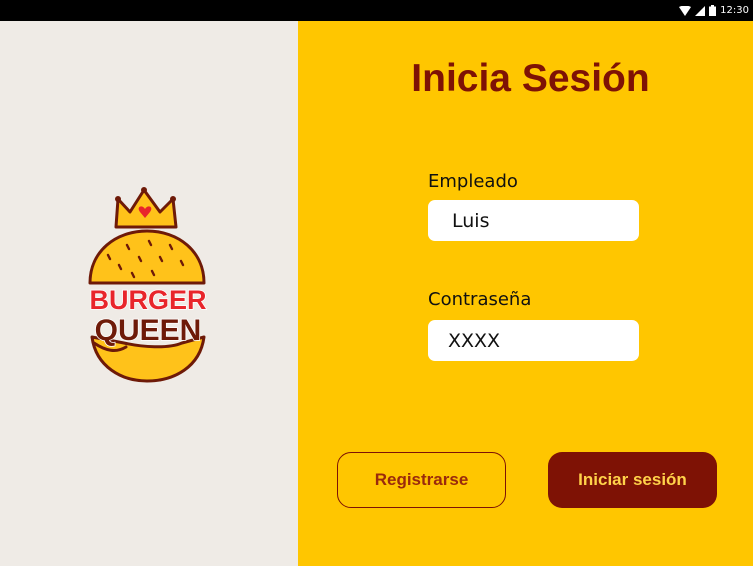  I want to click on burger-crown-logo: BURGER QUEEN, so click(149, 287).